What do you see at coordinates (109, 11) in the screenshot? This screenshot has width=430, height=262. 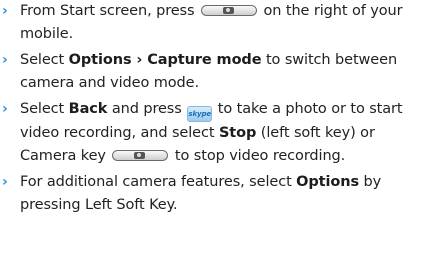 I see `instruction-1-text-before: From Start screen, press` at bounding box center [109, 11].